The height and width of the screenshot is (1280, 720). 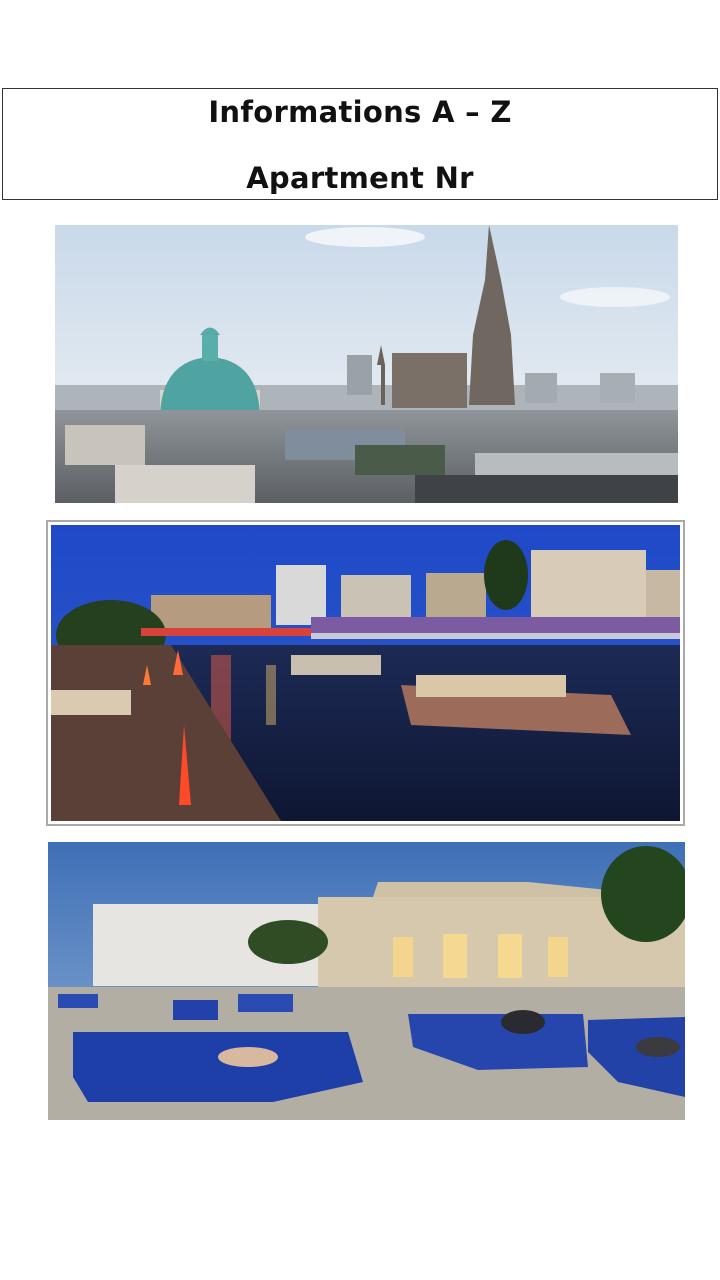 I want to click on apartment-number-label: Apartment Nr, so click(x=360, y=178).